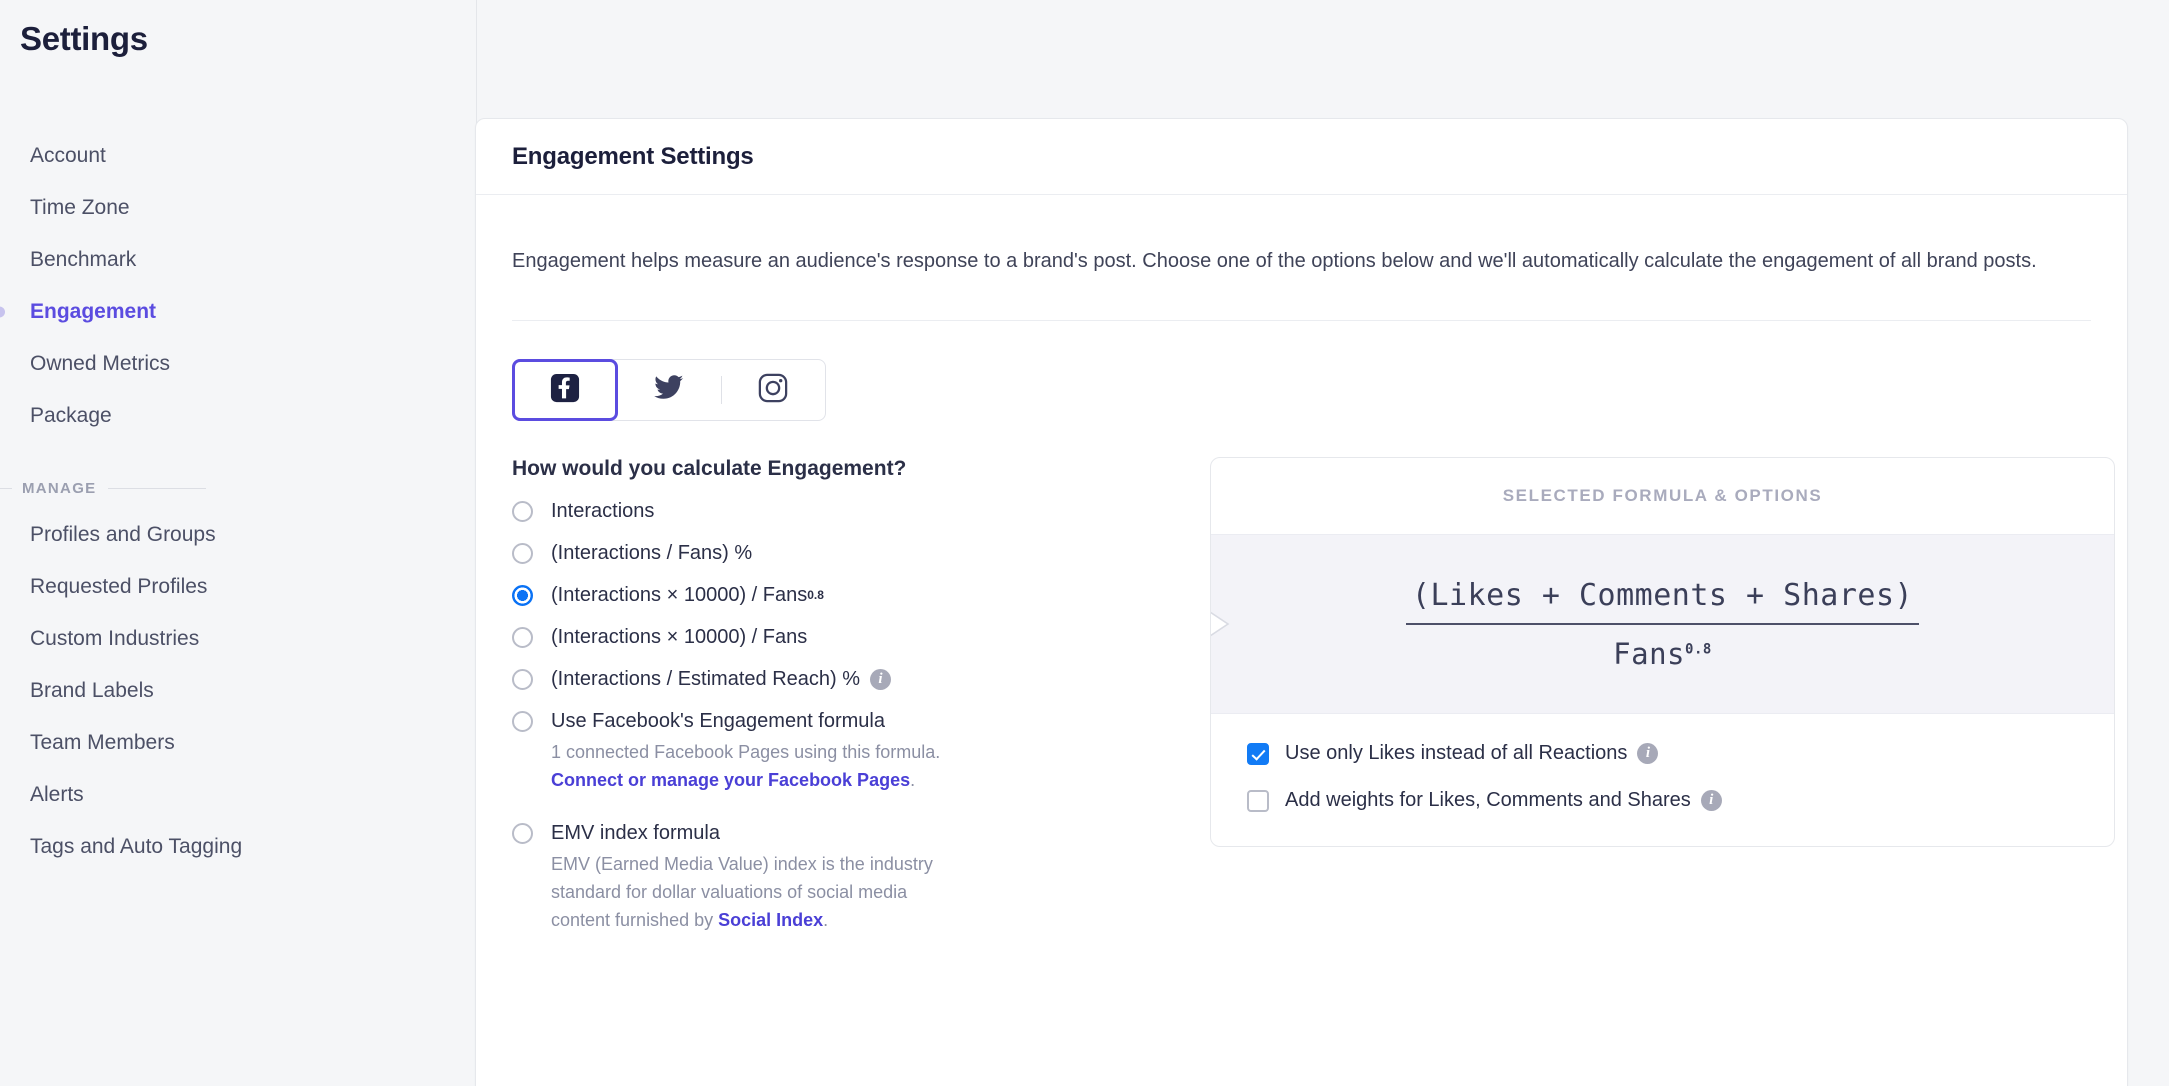  Describe the element at coordinates (238, 260) in the screenshot. I see `sidebar-item-benchmark: Benchmark` at that location.